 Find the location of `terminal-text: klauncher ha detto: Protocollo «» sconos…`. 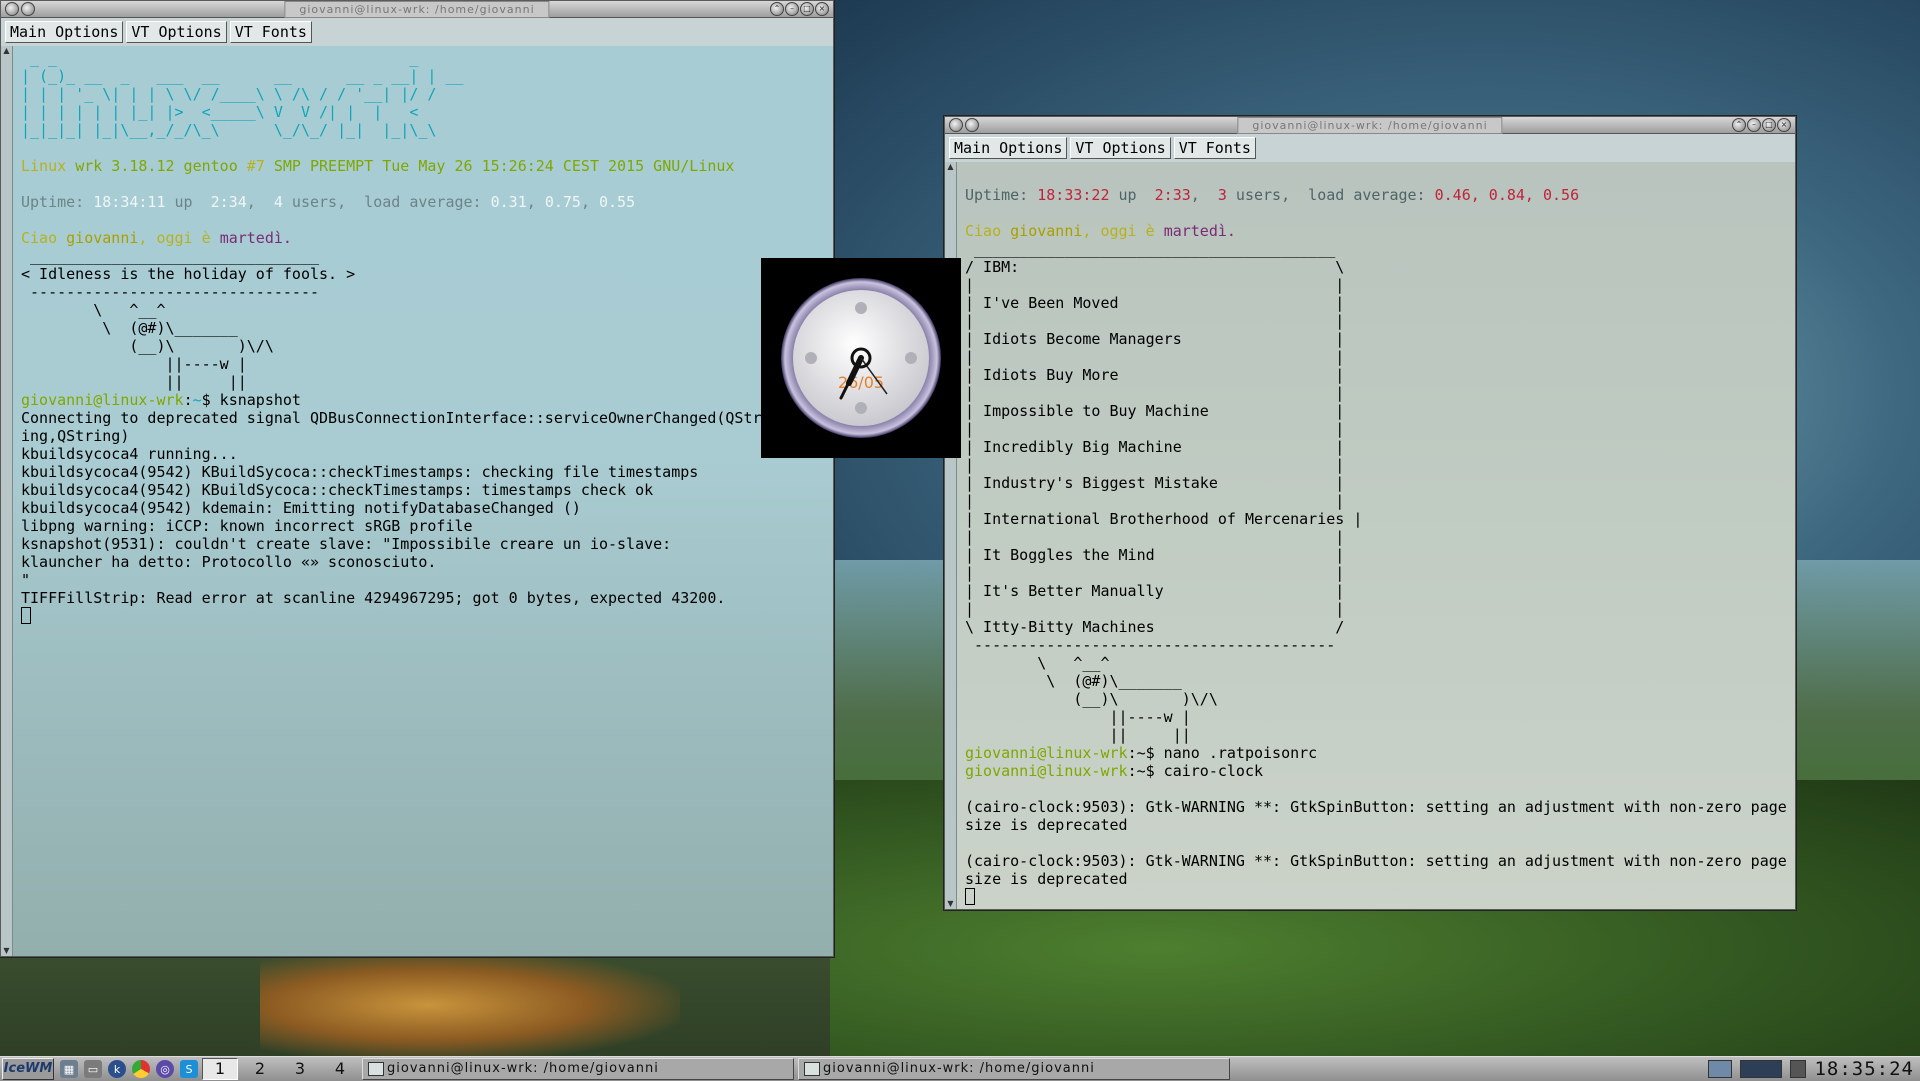

terminal-text: klauncher ha detto: Protocollo «» sconos… is located at coordinates (229, 562).